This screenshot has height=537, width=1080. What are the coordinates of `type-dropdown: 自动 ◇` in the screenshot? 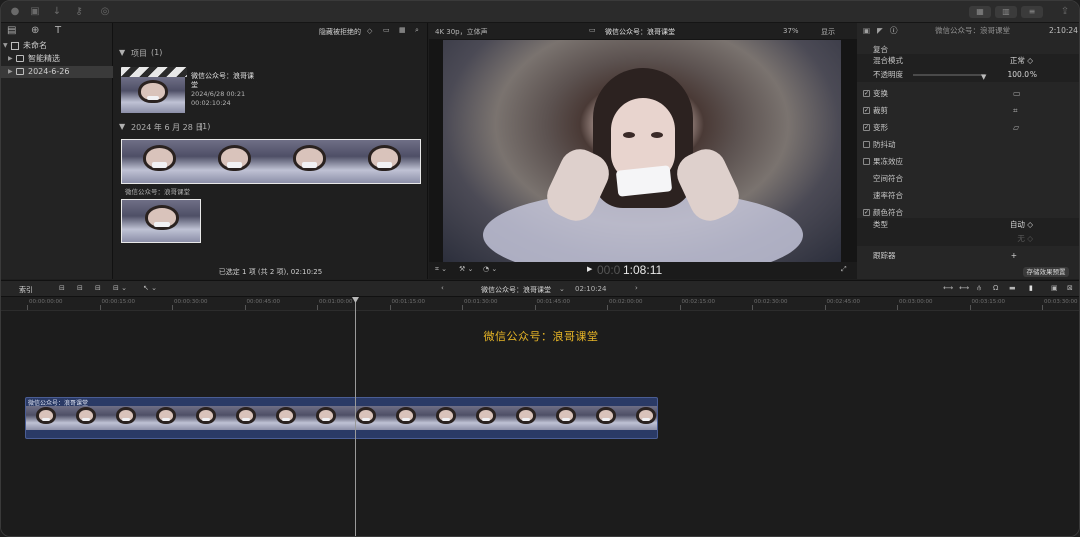 It's located at (1021, 225).